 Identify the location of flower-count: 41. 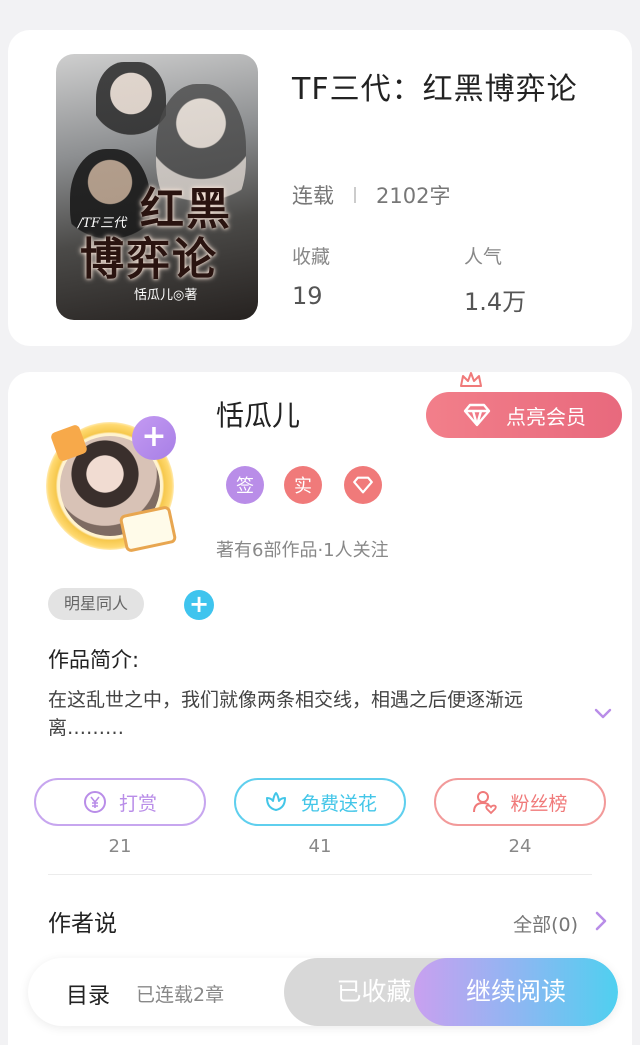
(320, 846).